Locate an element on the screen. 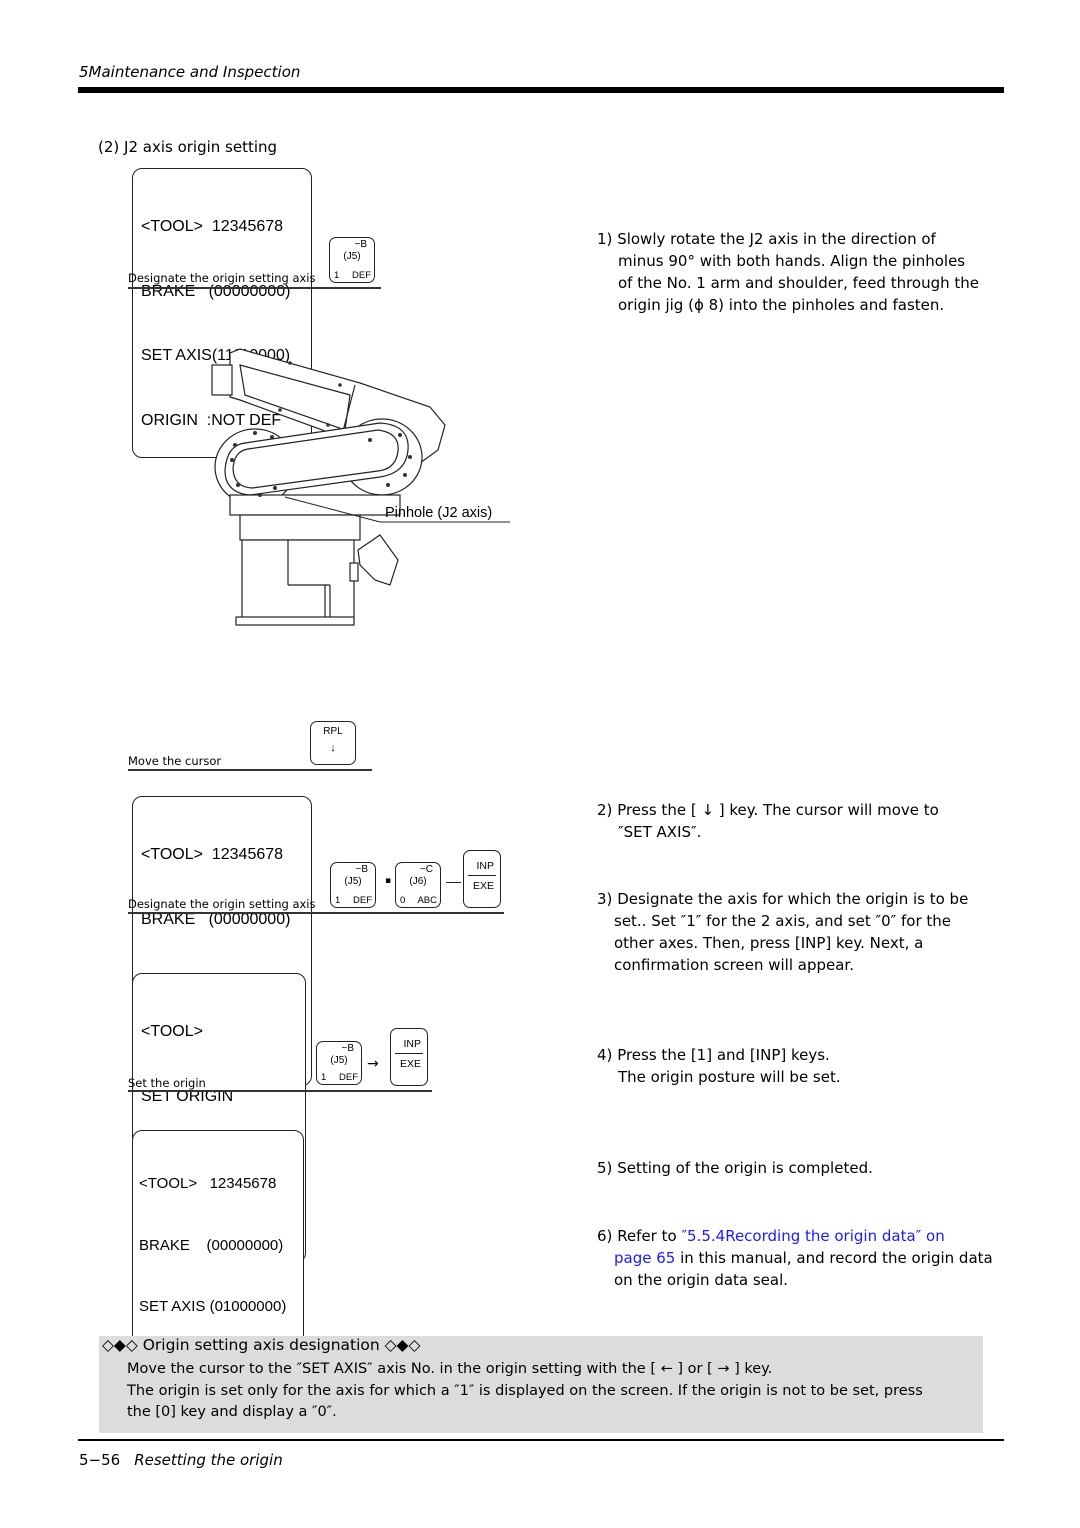 Image resolution: width=1080 pixels, height=1528 pixels. key-label-top: −C is located at coordinates (426, 869).